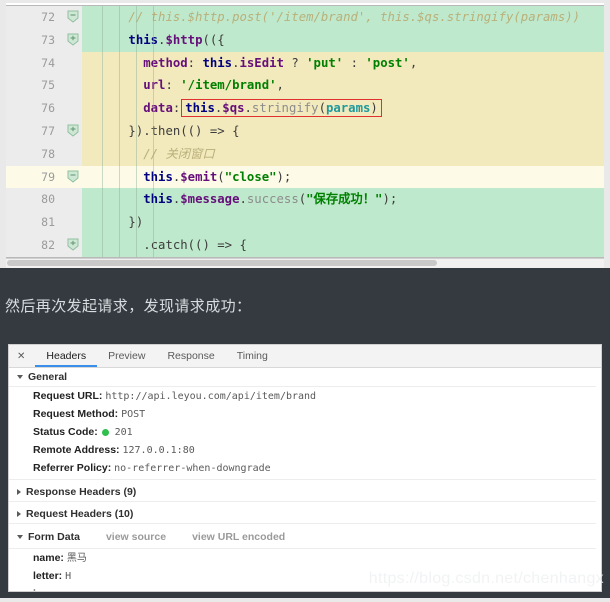 This screenshot has width=610, height=602. I want to click on line-number: 77, so click(48, 130).